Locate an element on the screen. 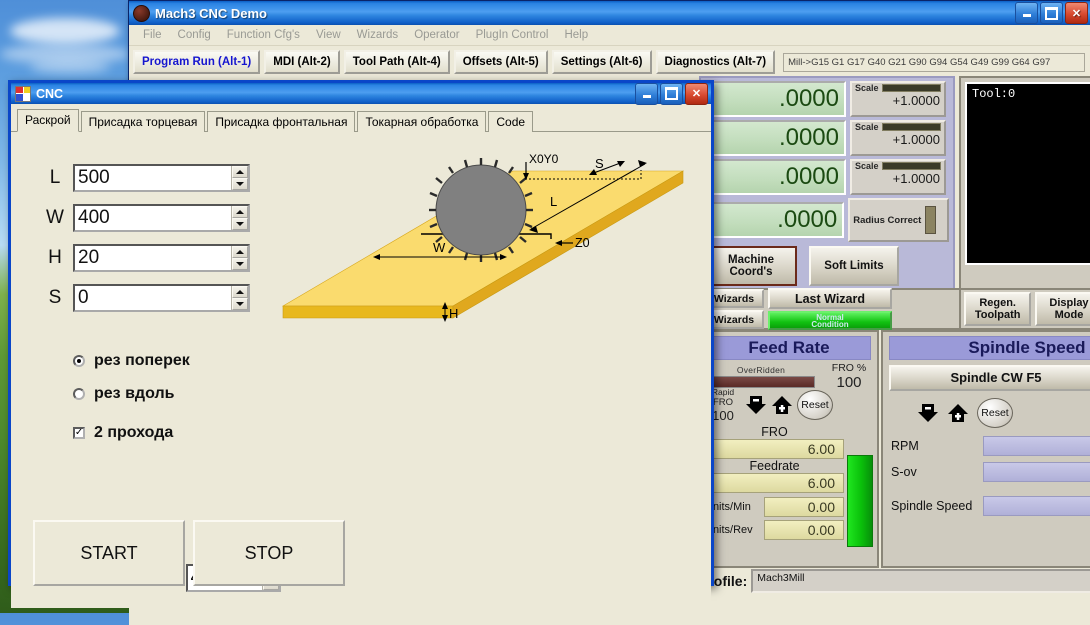 The image size is (1090, 625). spindle-speed-value: 0 is located at coordinates (1036, 506).